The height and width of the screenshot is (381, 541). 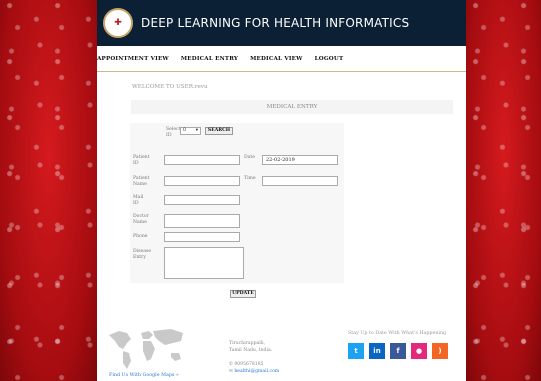 What do you see at coordinates (300, 181) in the screenshot?
I see `time-input` at bounding box center [300, 181].